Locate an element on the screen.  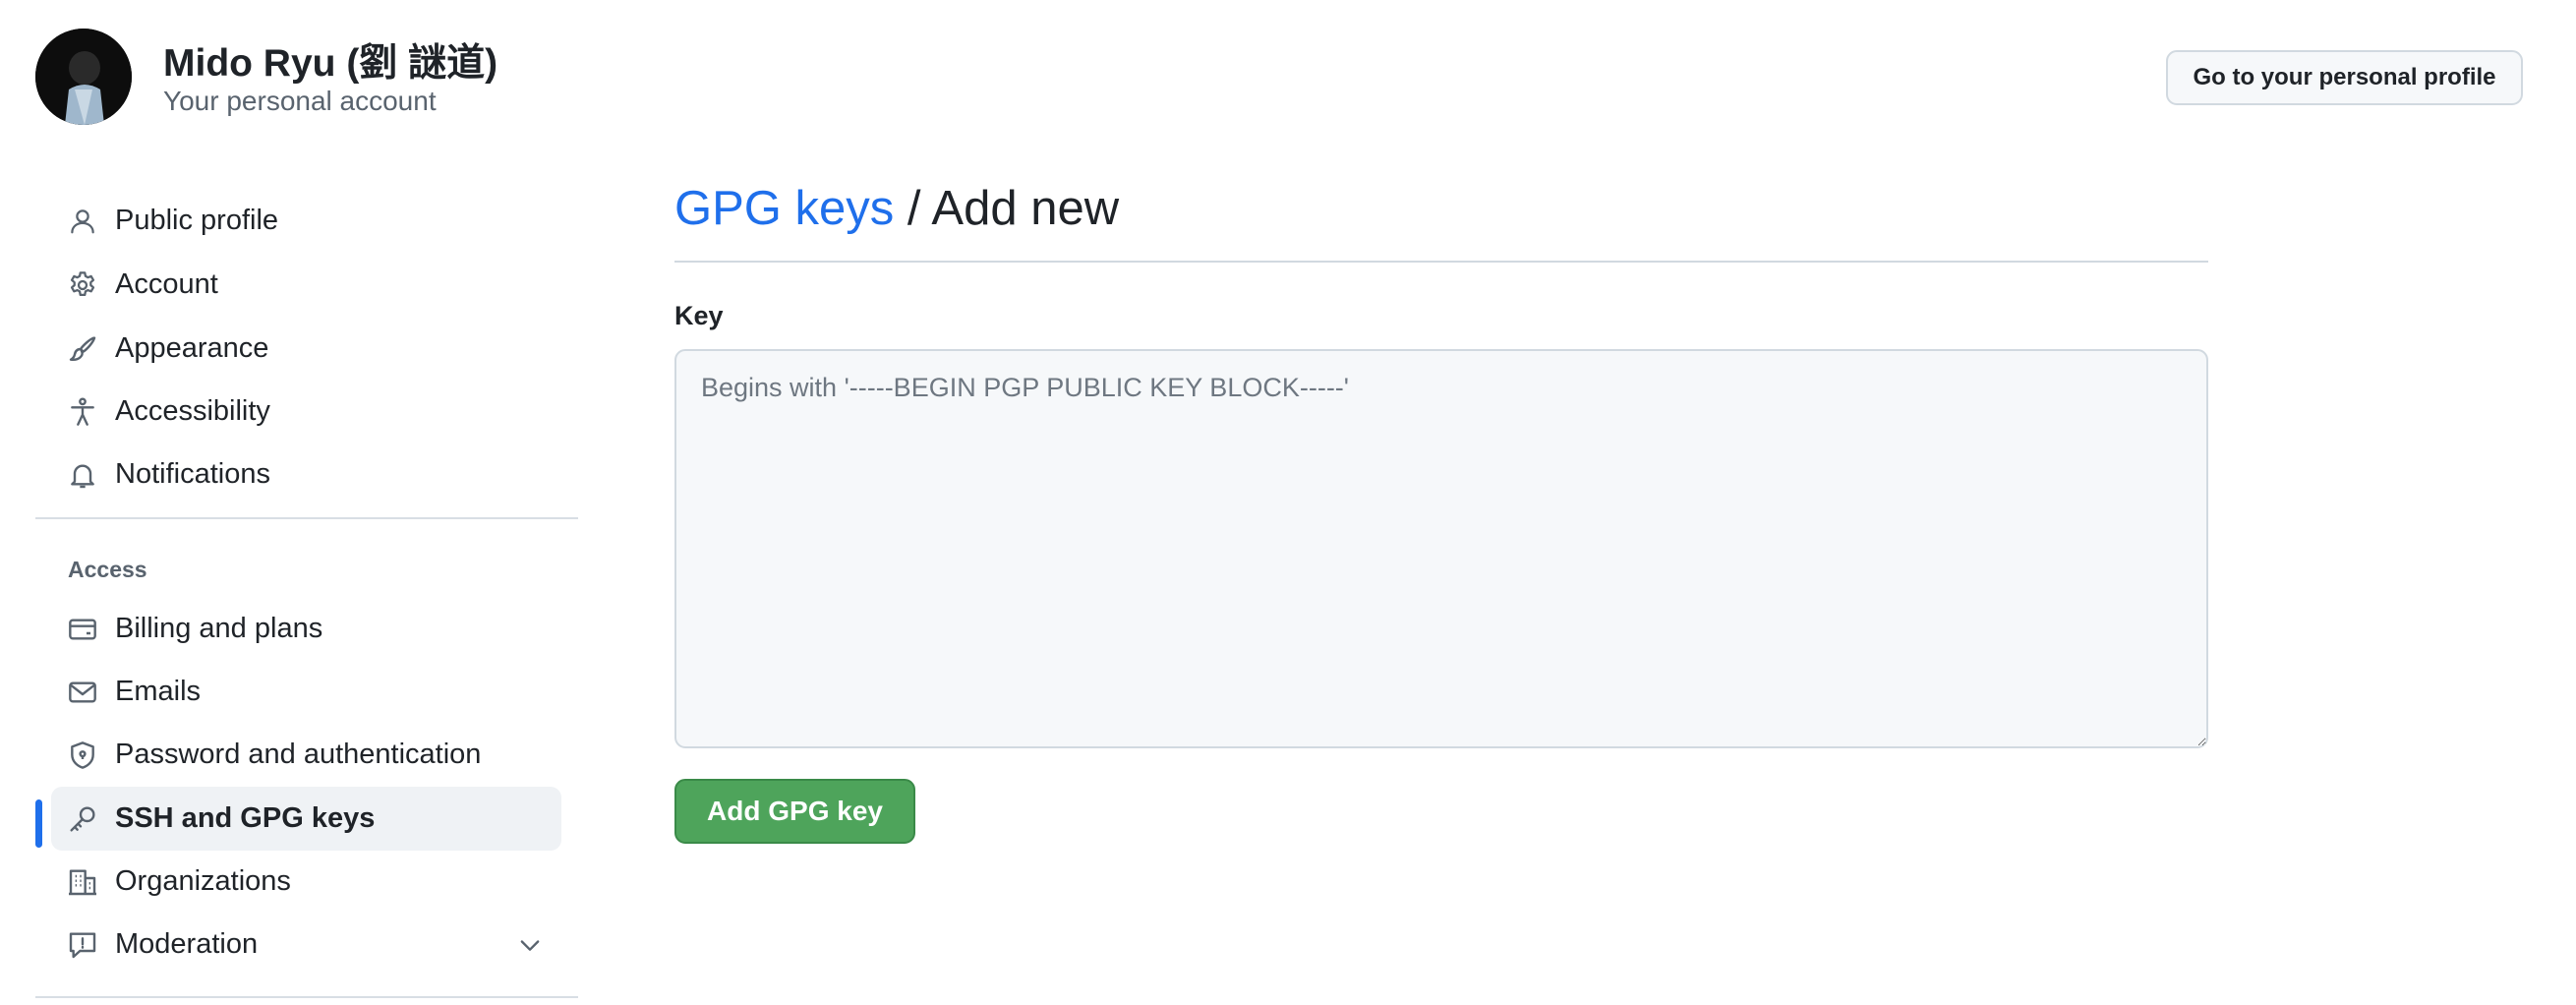
sidebar-item-label: Organizations is located at coordinates (203, 881).